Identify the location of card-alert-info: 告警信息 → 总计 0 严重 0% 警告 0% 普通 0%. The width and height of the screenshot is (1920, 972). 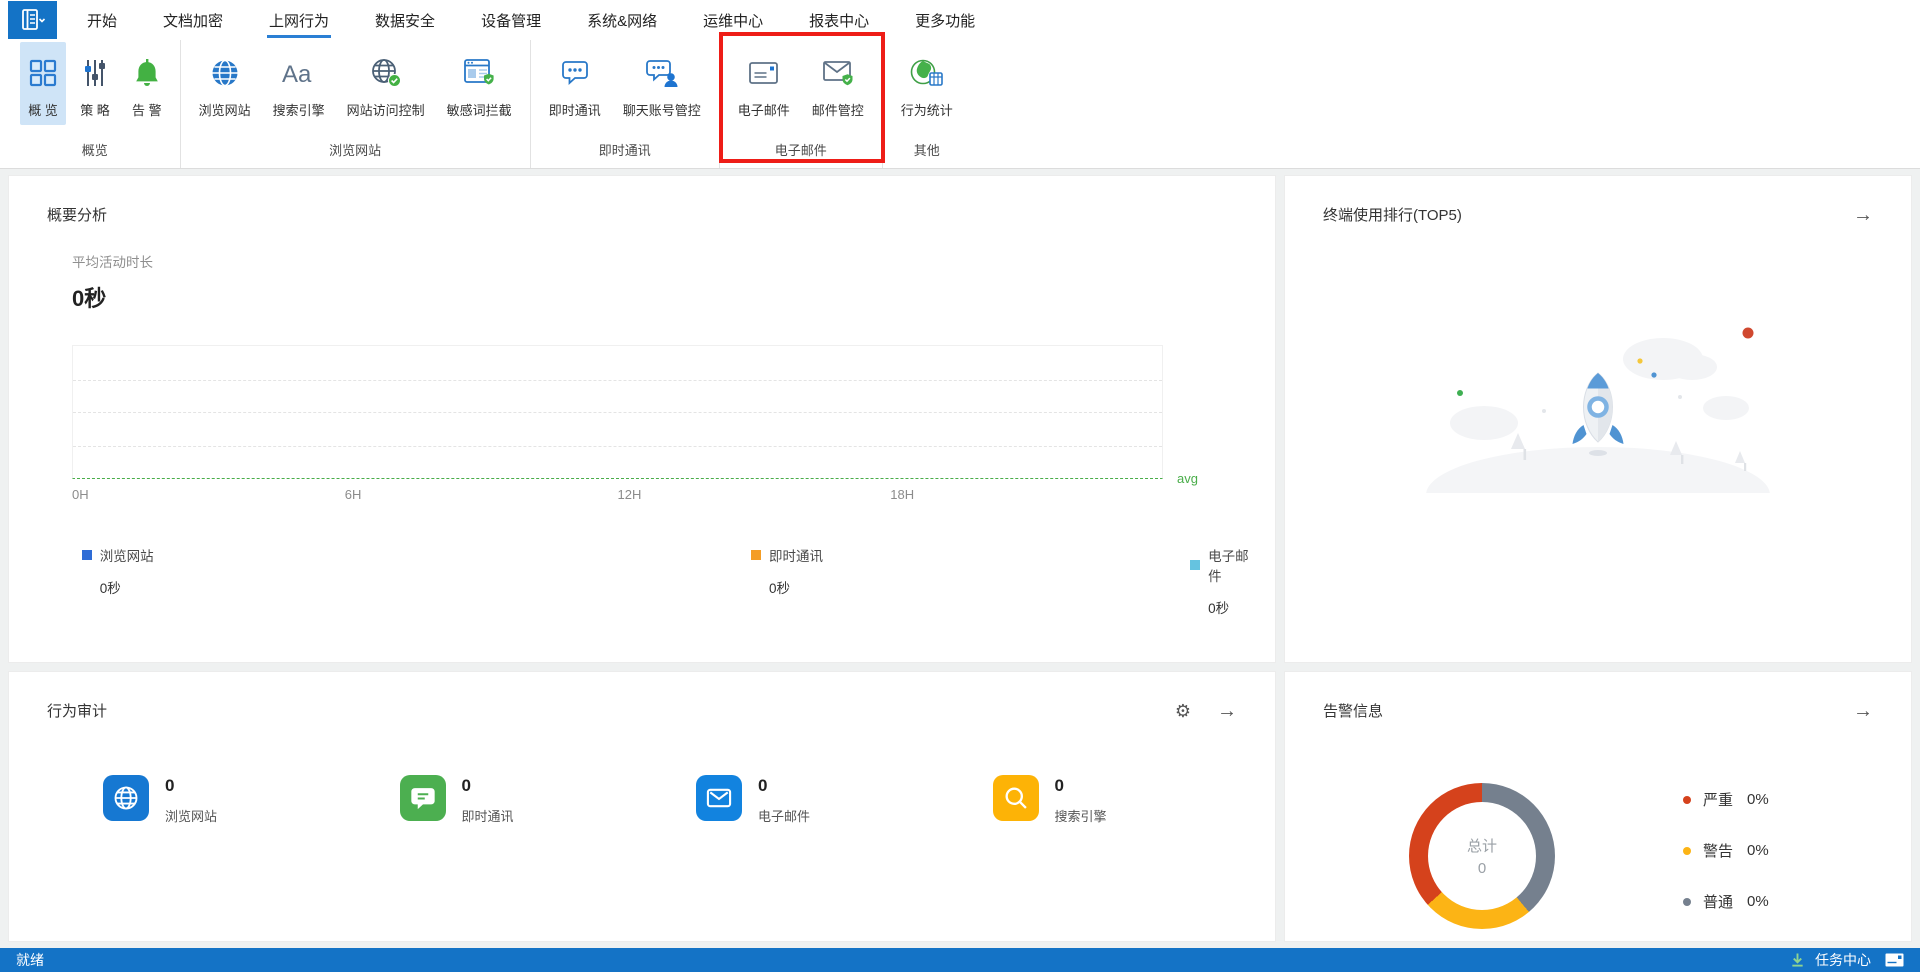
(1598, 806).